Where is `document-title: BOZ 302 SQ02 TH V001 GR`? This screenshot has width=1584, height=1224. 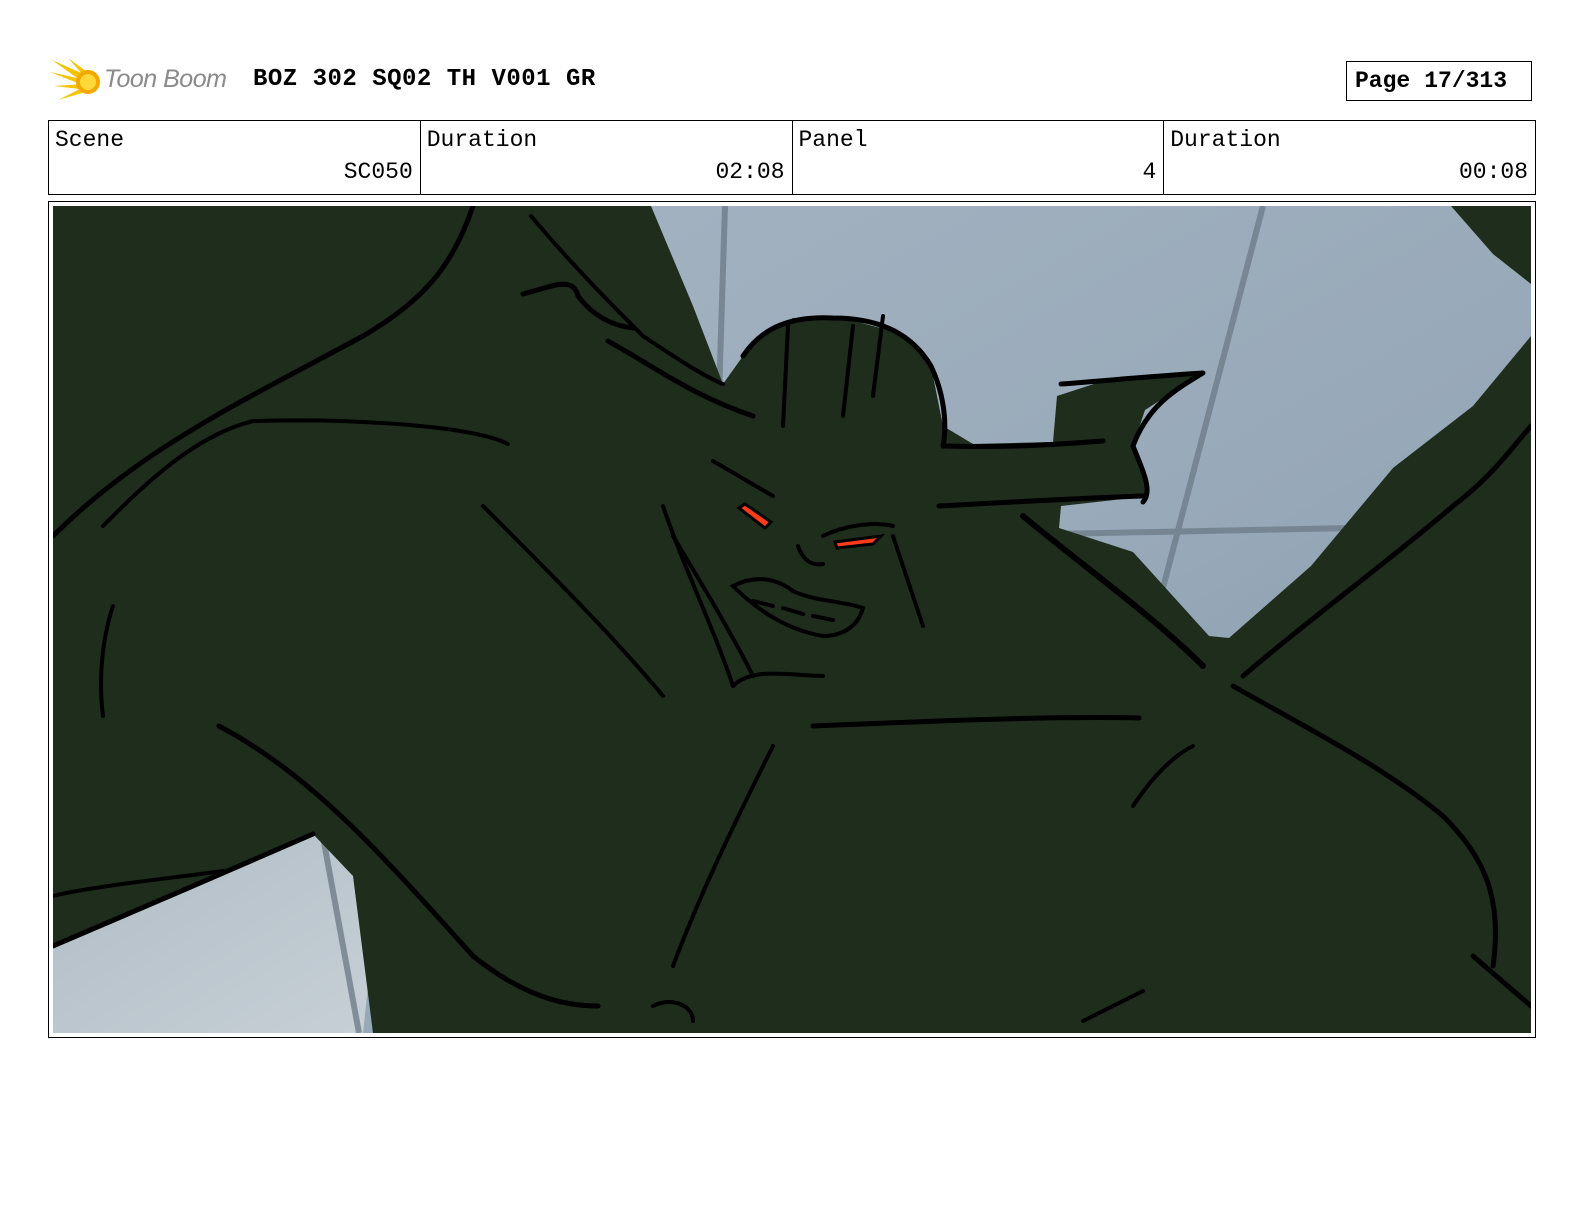 document-title: BOZ 302 SQ02 TH V001 GR is located at coordinates (424, 79).